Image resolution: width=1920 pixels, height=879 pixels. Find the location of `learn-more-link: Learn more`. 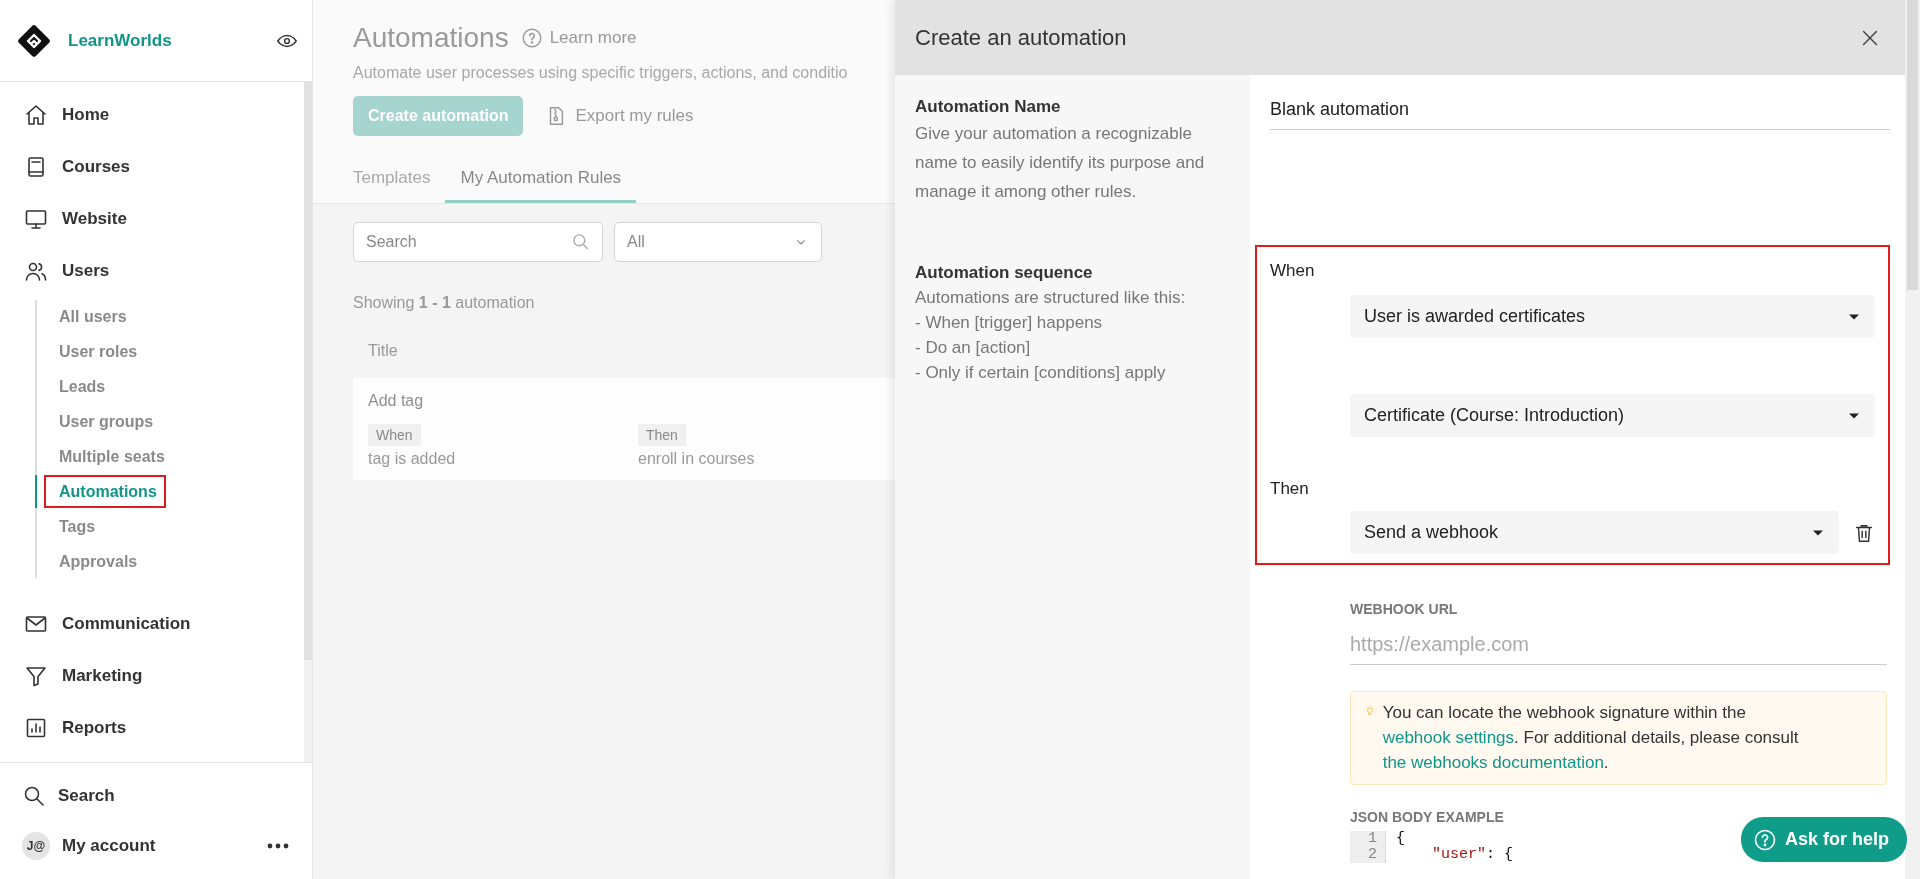

learn-more-link: Learn more is located at coordinates (578, 38).